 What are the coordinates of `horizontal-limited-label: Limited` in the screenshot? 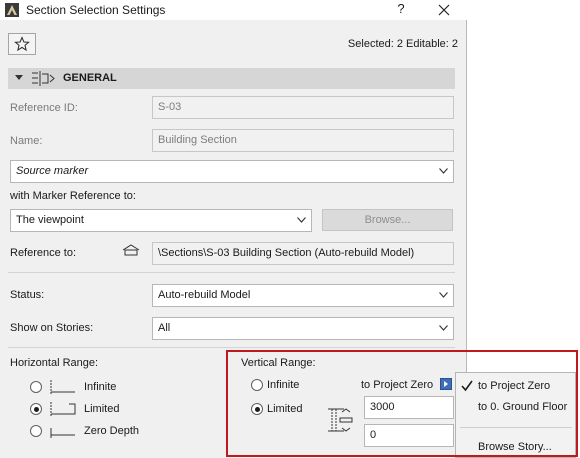 It's located at (102, 409).